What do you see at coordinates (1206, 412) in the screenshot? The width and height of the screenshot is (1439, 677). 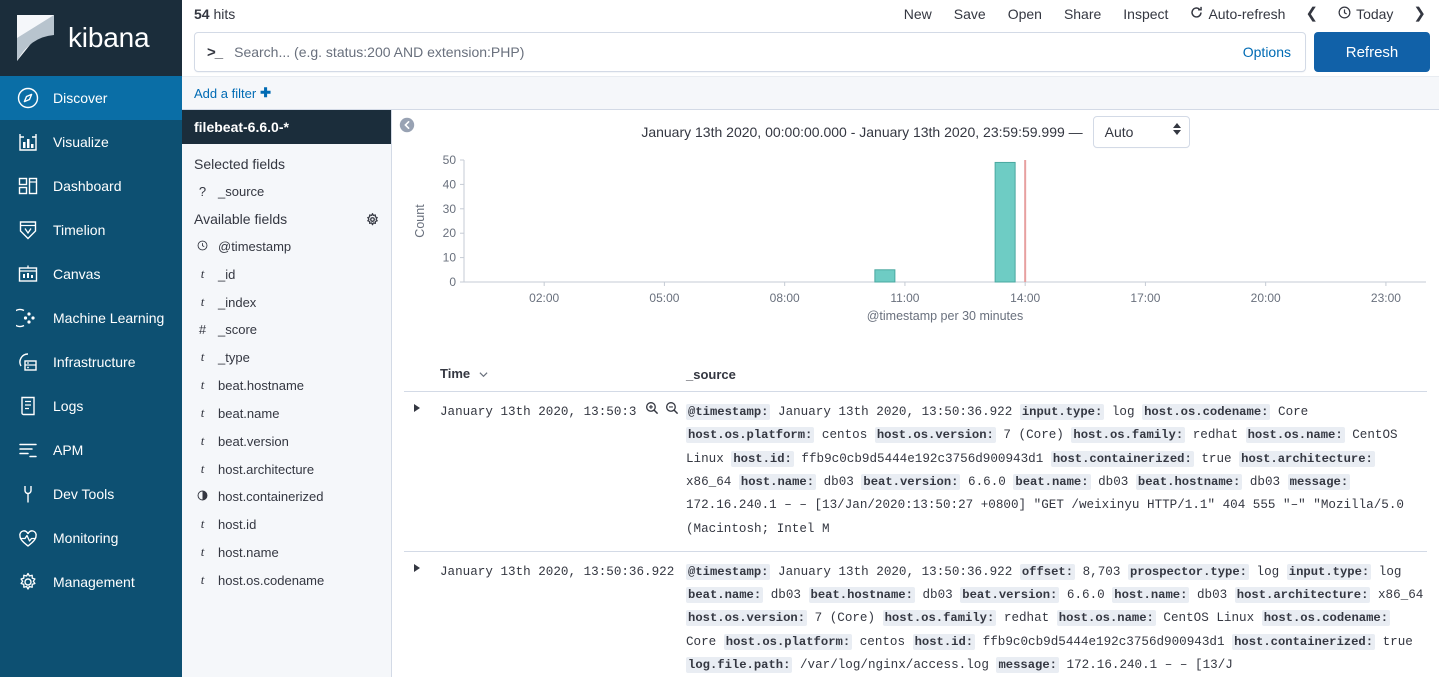 I see `source-field-key: host.os.codename:` at bounding box center [1206, 412].